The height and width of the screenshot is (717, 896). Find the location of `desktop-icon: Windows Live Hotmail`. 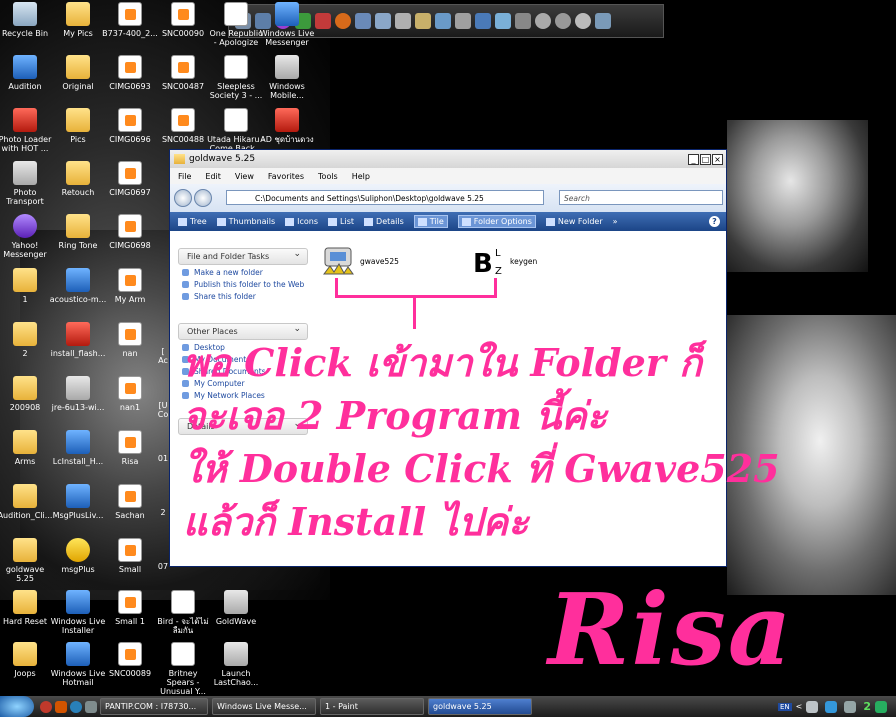

desktop-icon: Windows Live Hotmail is located at coordinates (78, 664).